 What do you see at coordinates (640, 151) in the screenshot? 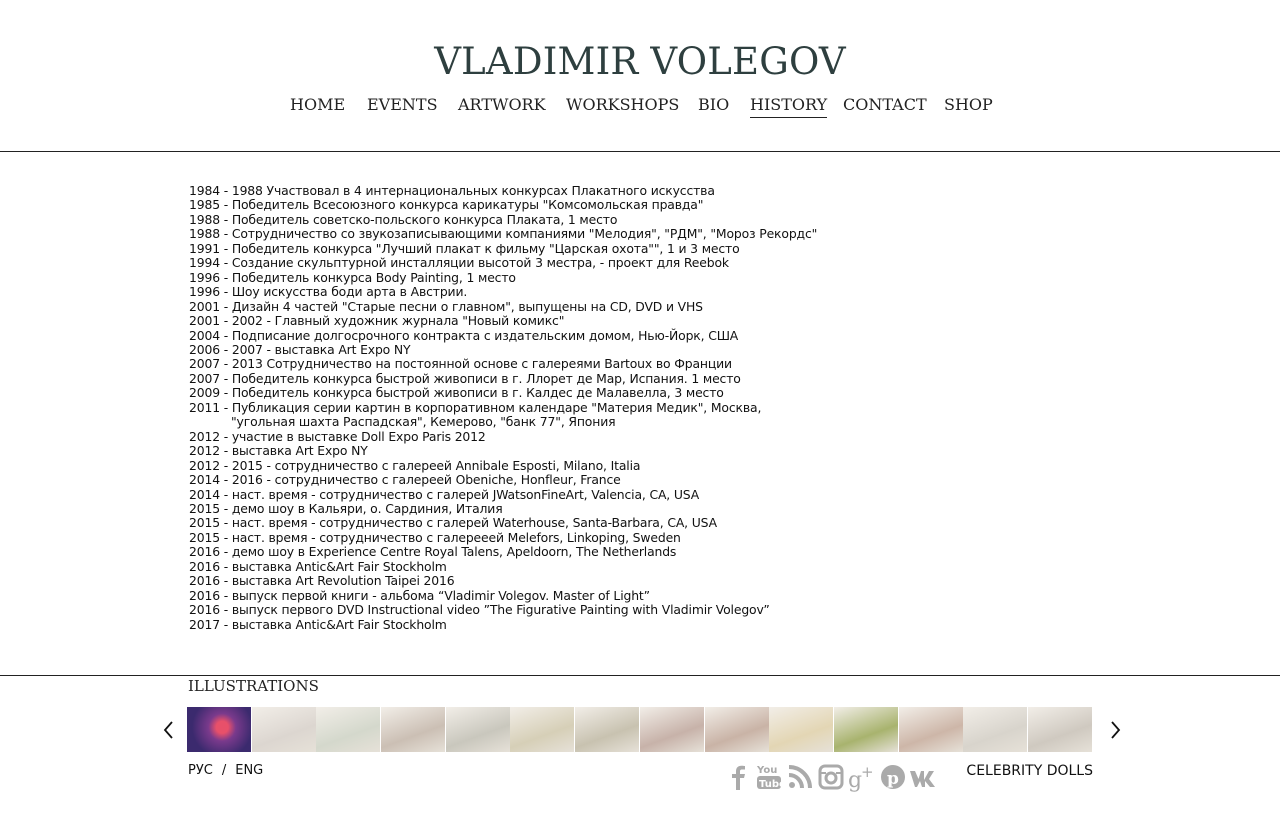
I see `header-divider` at bounding box center [640, 151].